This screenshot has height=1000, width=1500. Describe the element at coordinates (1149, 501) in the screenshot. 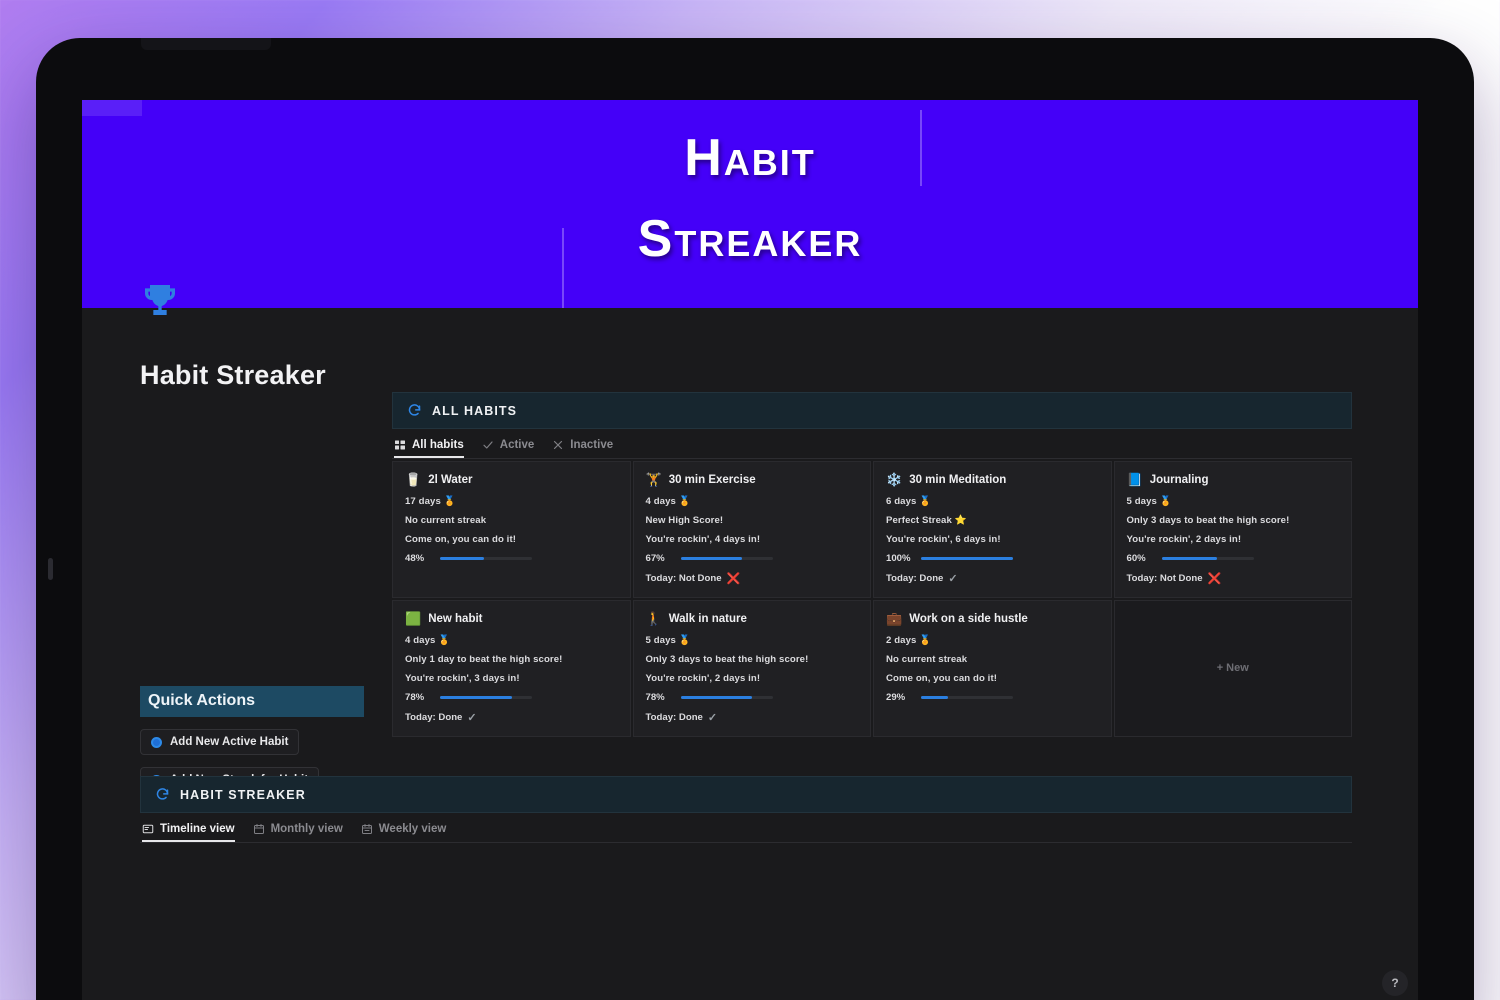

I see `habit-card-days: 5 days 🏅` at that location.